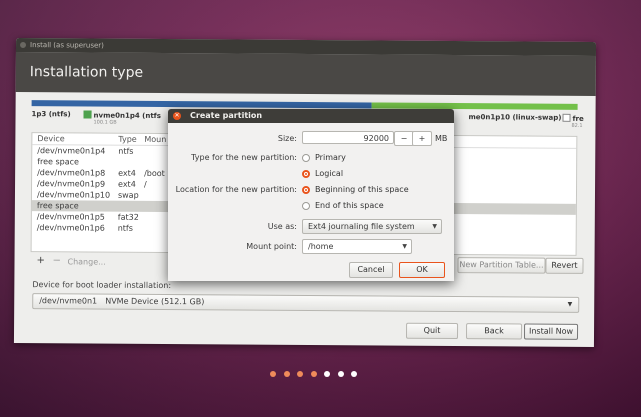 The height and width of the screenshot is (417, 641). What do you see at coordinates (105, 122) in the screenshot?
I see `legend-p4-size: 100.1 GB` at bounding box center [105, 122].